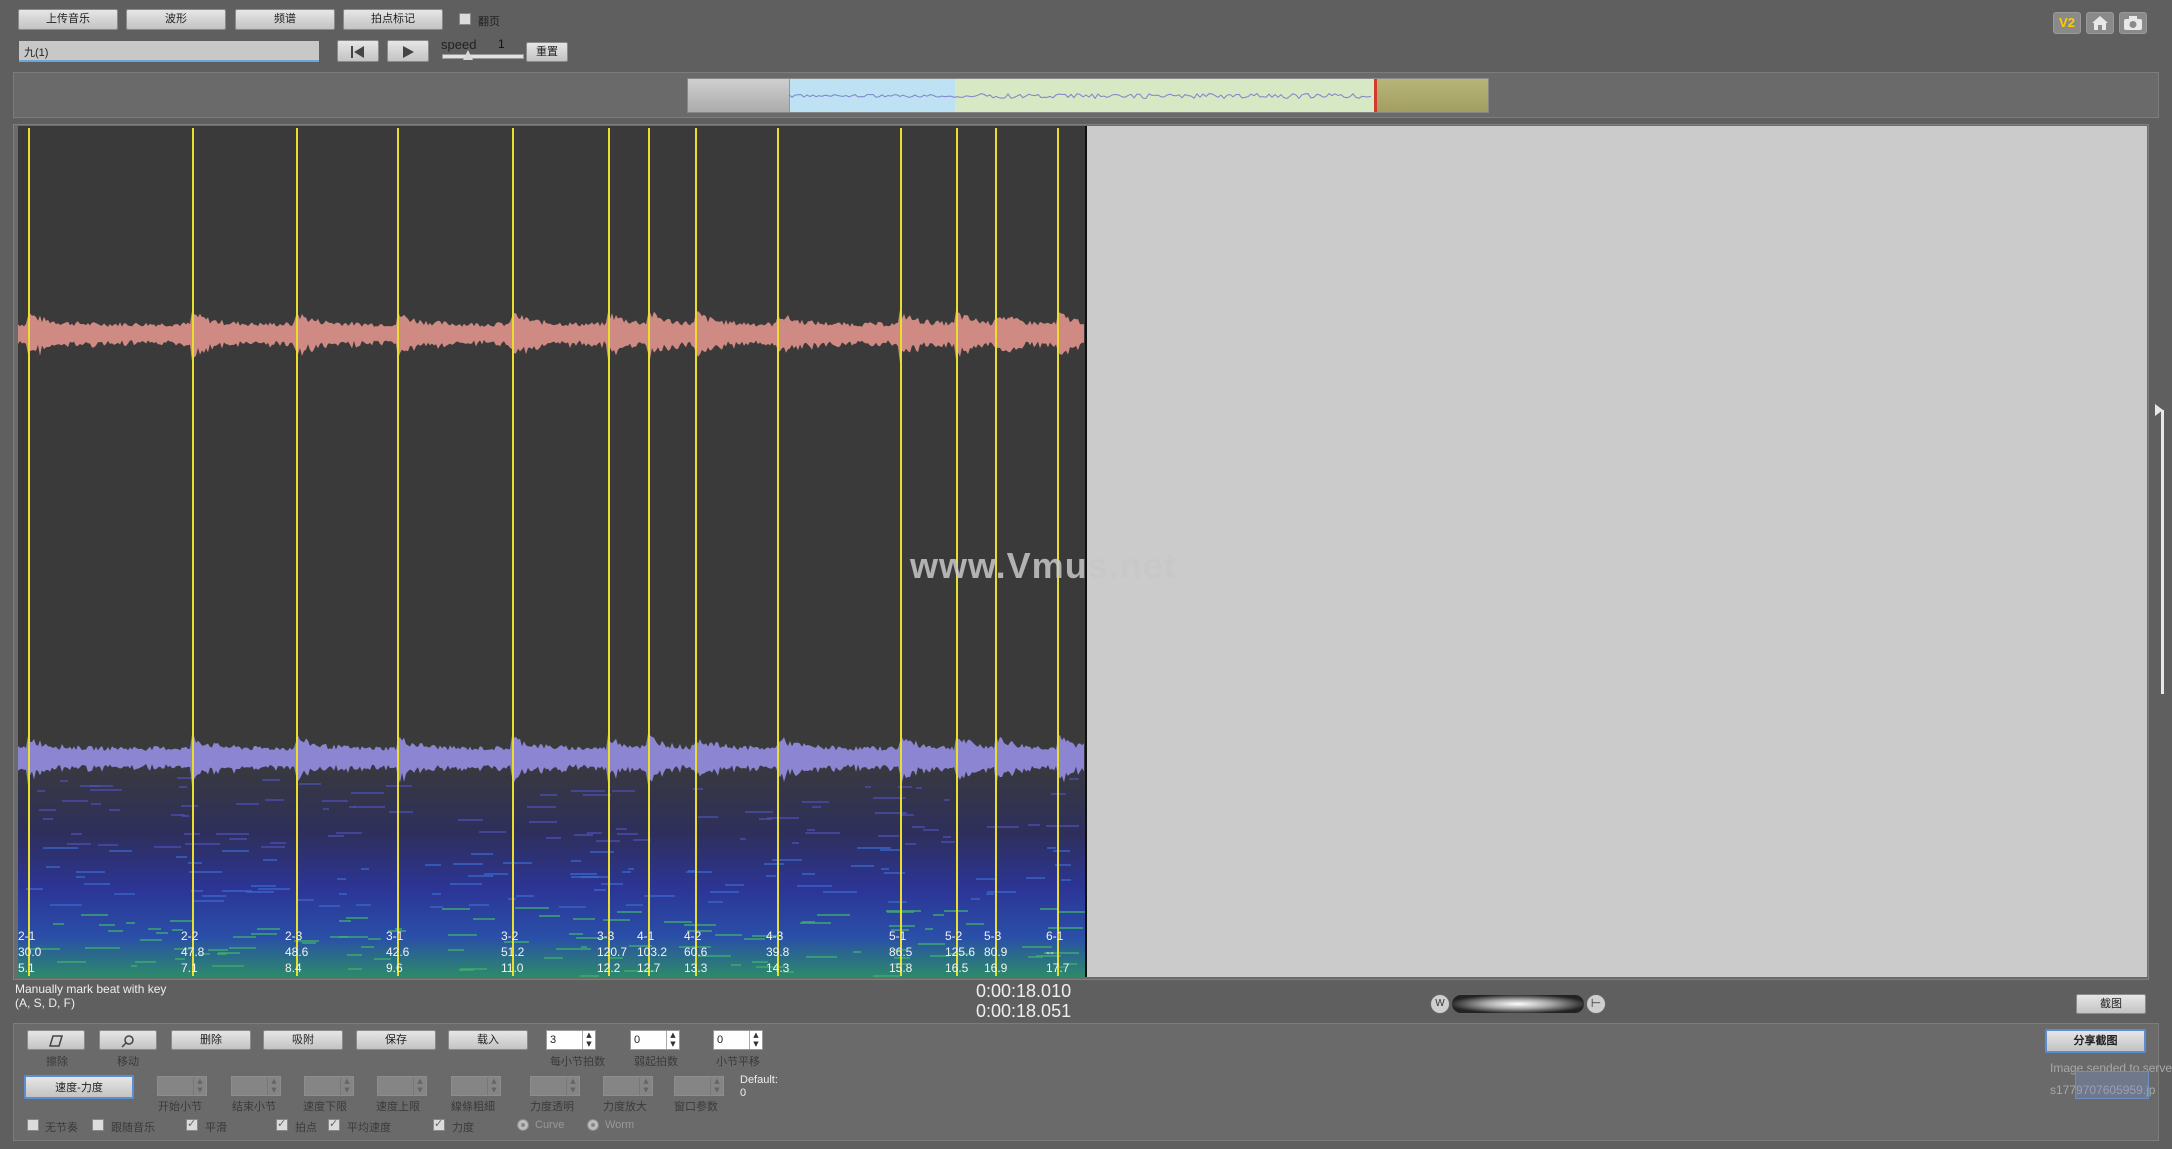  Describe the element at coordinates (655, 1040) in the screenshot. I see `pickup-beats-stepper: 0 ▲ ▼` at that location.